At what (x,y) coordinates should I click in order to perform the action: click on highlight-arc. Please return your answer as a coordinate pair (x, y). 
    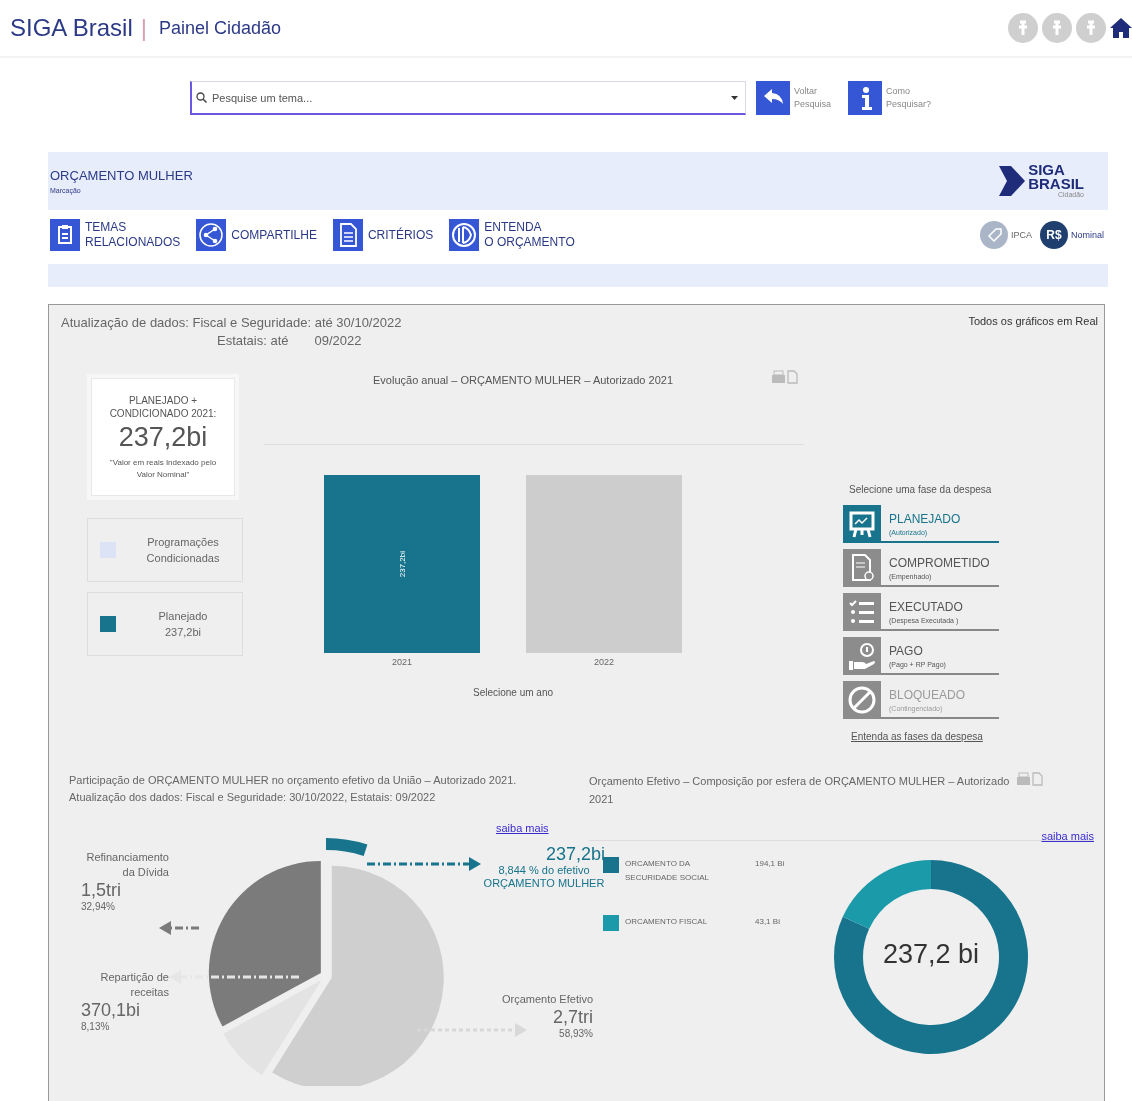
    Looking at the image, I should click on (347, 847).